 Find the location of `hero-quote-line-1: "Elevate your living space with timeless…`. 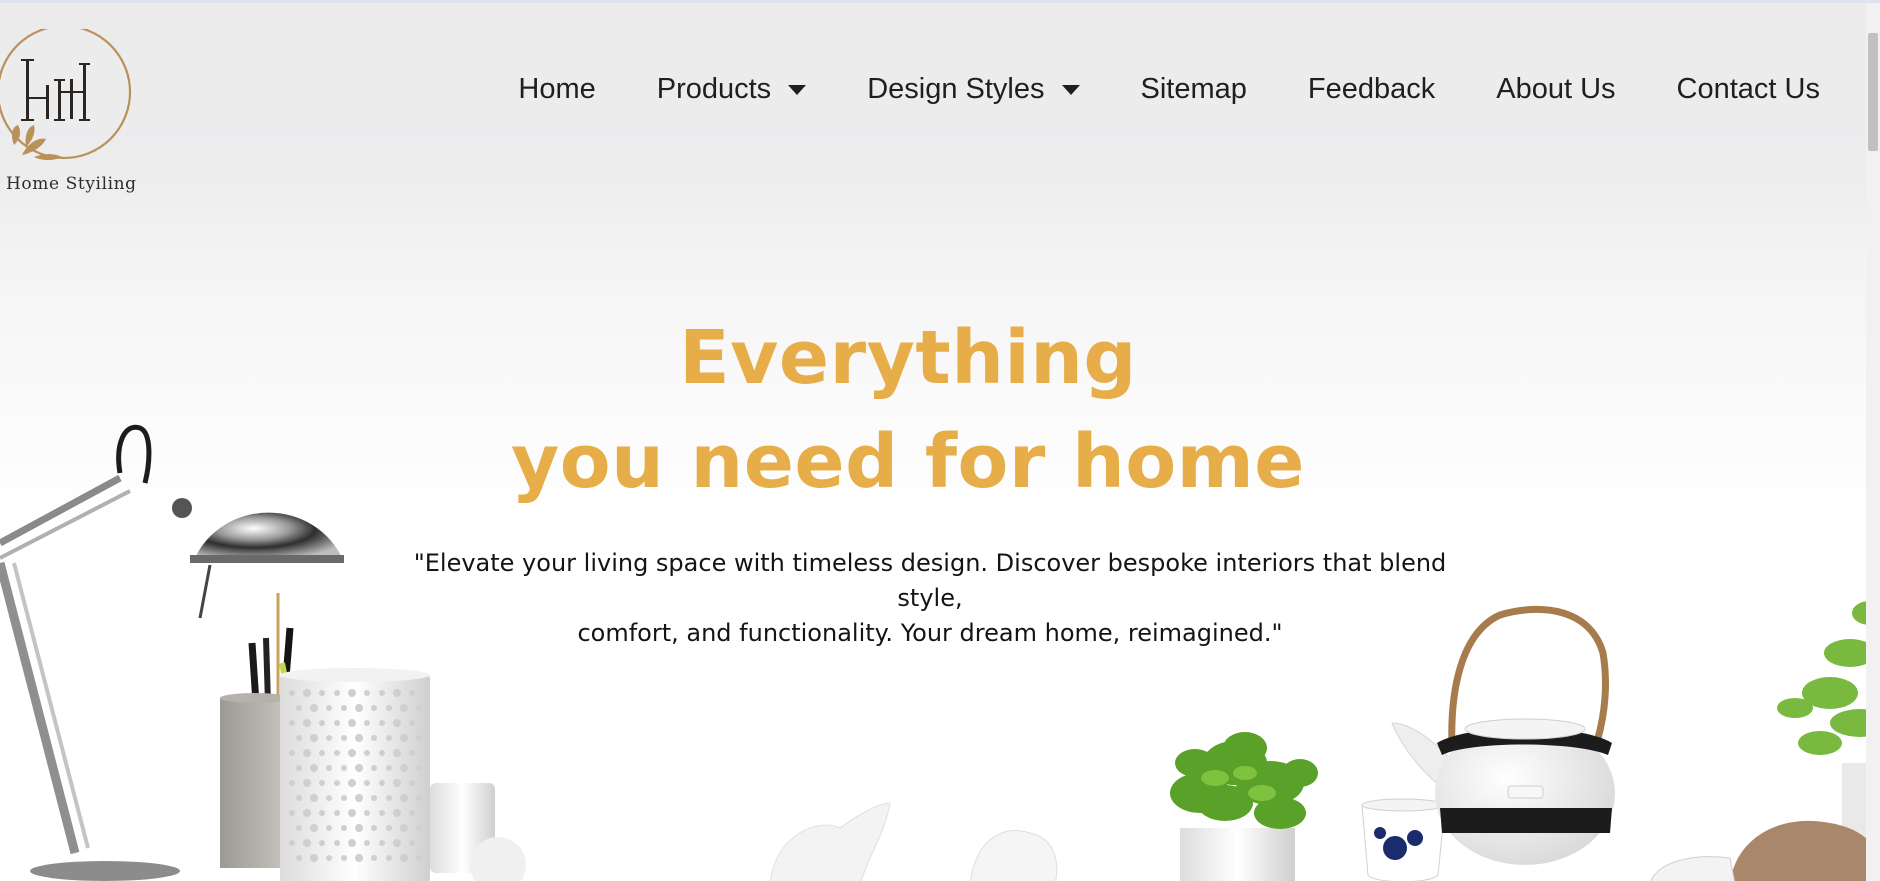

hero-quote-line-1: "Elevate your living space with timeless… is located at coordinates (930, 580).